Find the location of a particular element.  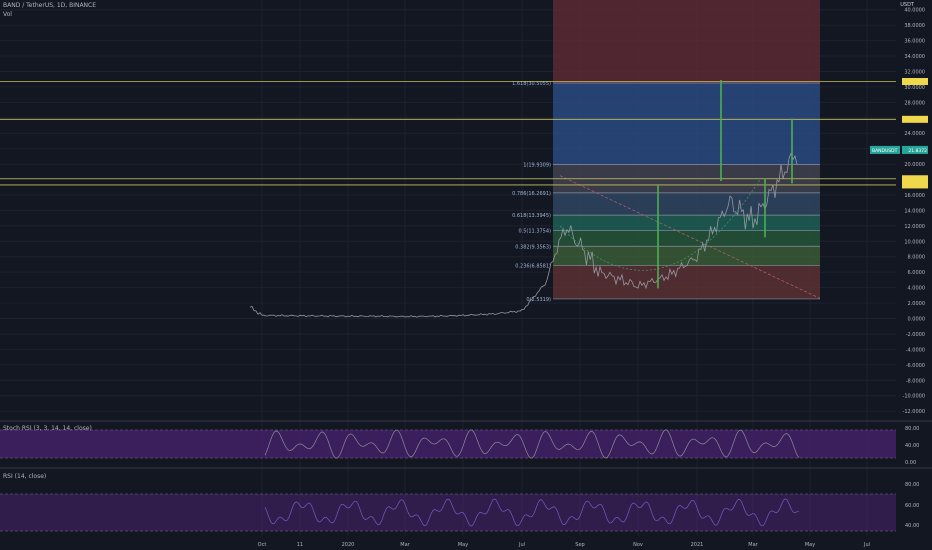

fib-level-label: 0.618(13.3945) is located at coordinates (531, 216).